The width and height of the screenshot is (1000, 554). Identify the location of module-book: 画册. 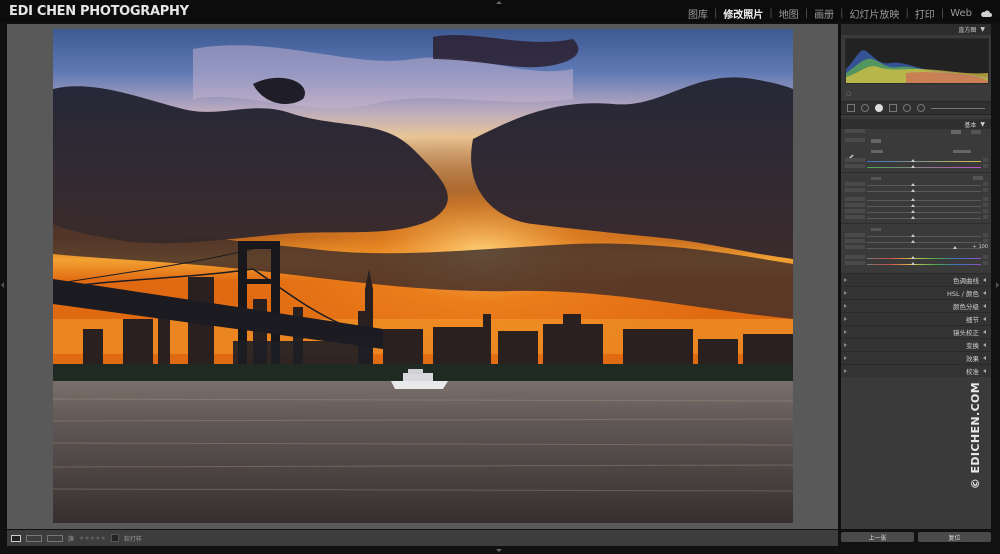
(824, 13).